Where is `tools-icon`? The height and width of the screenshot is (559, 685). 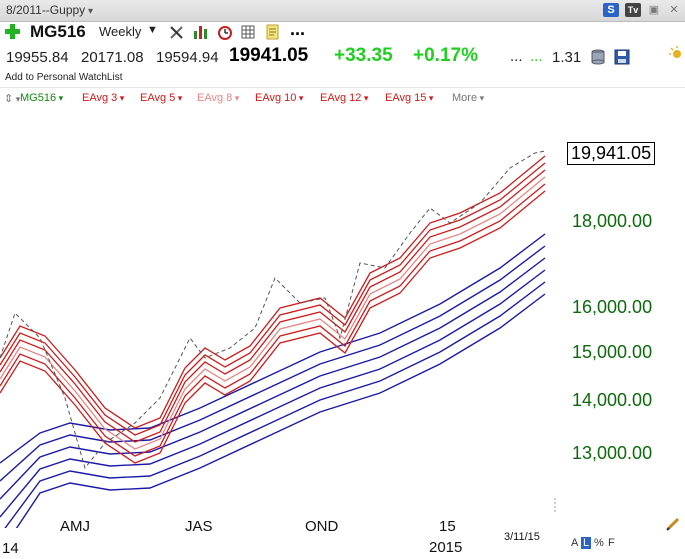
tools-icon is located at coordinates (177, 32).